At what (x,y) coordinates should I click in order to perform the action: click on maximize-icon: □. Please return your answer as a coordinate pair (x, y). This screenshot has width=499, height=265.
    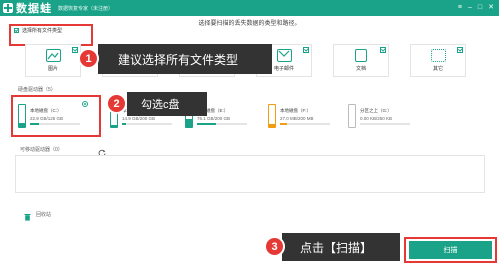
    Looking at the image, I should click on (480, 8).